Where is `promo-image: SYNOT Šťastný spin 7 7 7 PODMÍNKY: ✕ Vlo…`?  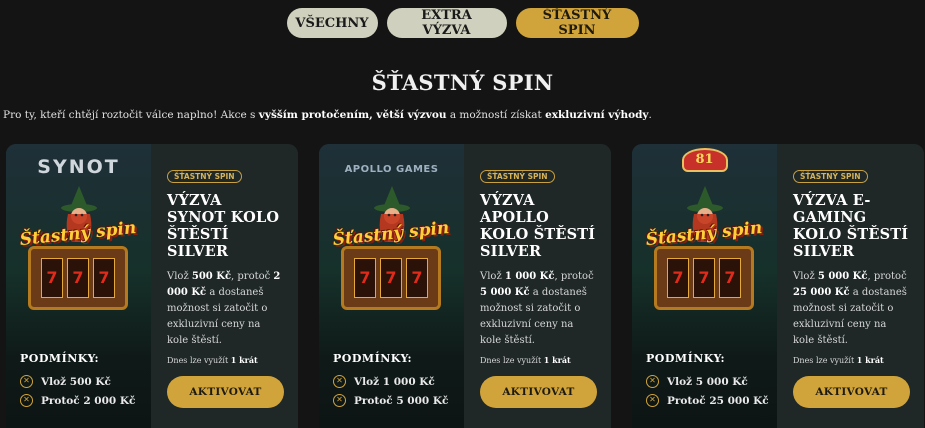 promo-image: SYNOT Šťastný spin 7 7 7 PODMÍNKY: ✕ Vlo… is located at coordinates (78, 286).